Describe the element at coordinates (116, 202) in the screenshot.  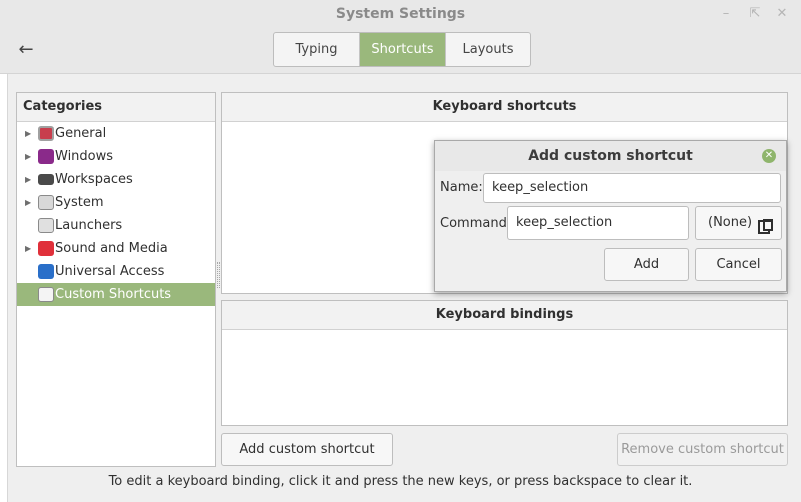
I see `category-system: ▶ System` at that location.